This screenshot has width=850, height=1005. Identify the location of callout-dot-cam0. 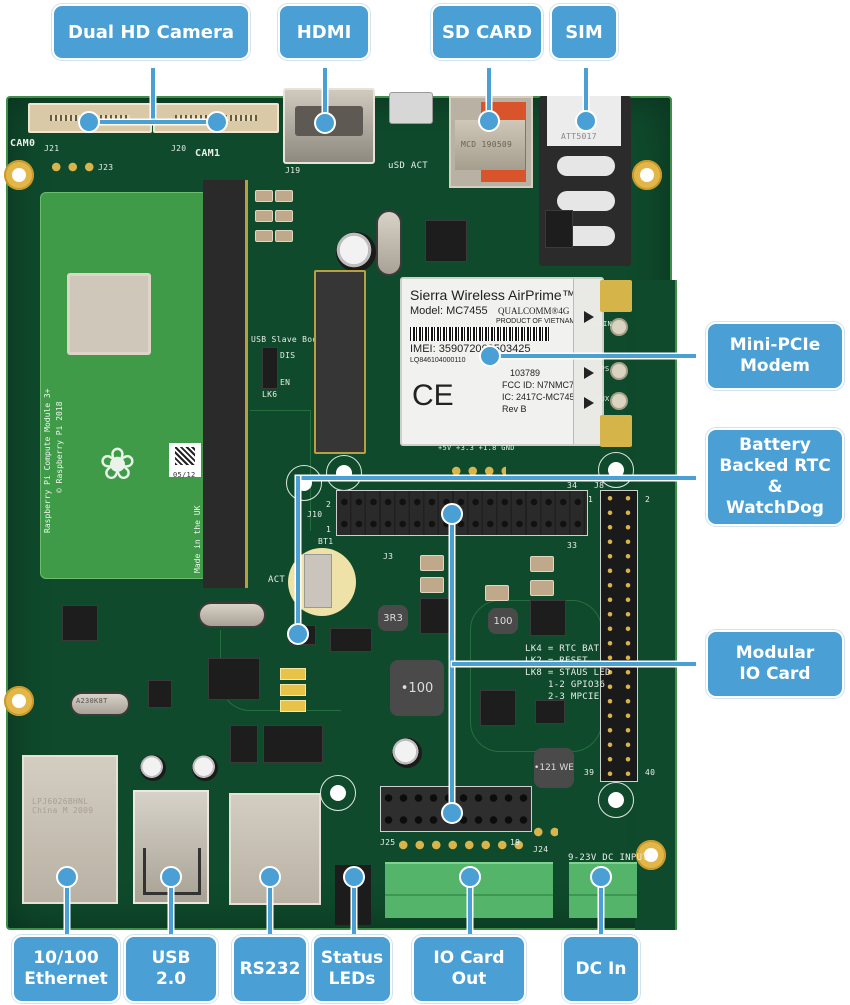
(89, 122).